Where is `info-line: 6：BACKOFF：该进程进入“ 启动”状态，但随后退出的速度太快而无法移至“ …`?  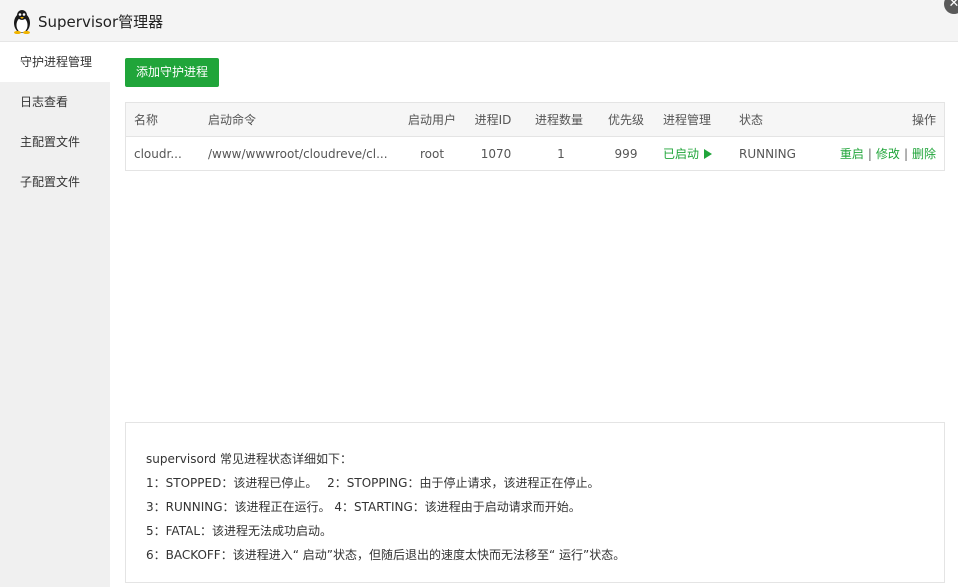
info-line: 6：BACKOFF：该进程进入“ 启动”状态，但随后退出的速度太快而无法移至“ … is located at coordinates (386, 555).